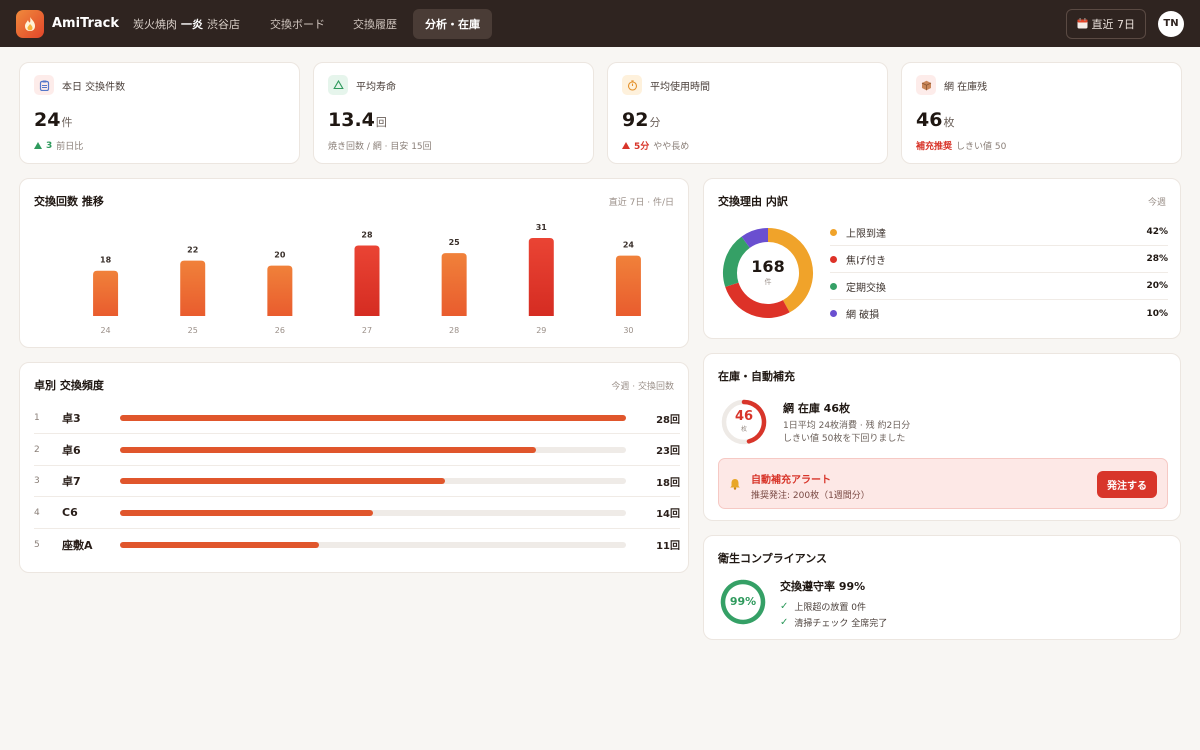 Image resolution: width=1200 pixels, height=750 pixels. What do you see at coordinates (866, 234) in the screenshot?
I see `legend-label: 上限到達` at bounding box center [866, 234].